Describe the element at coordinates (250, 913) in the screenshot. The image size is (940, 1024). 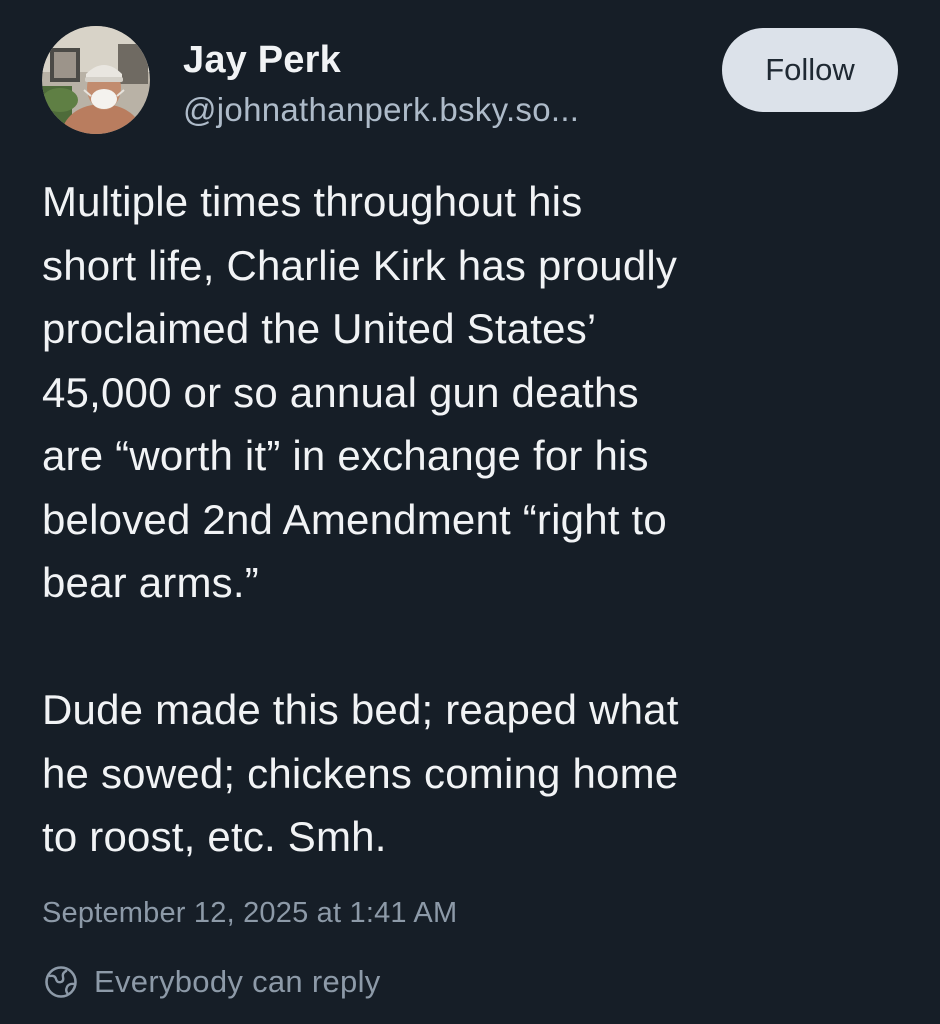
I see `post-timestamp: September 12, 2025 at 1:41 AM` at that location.